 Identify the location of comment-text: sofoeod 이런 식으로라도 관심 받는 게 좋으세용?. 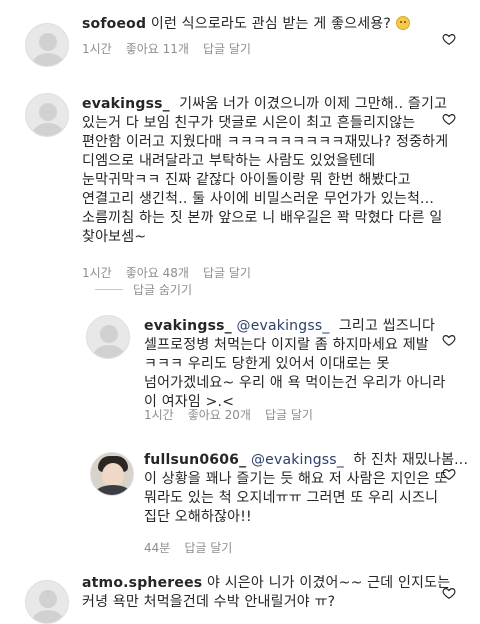
(246, 24).